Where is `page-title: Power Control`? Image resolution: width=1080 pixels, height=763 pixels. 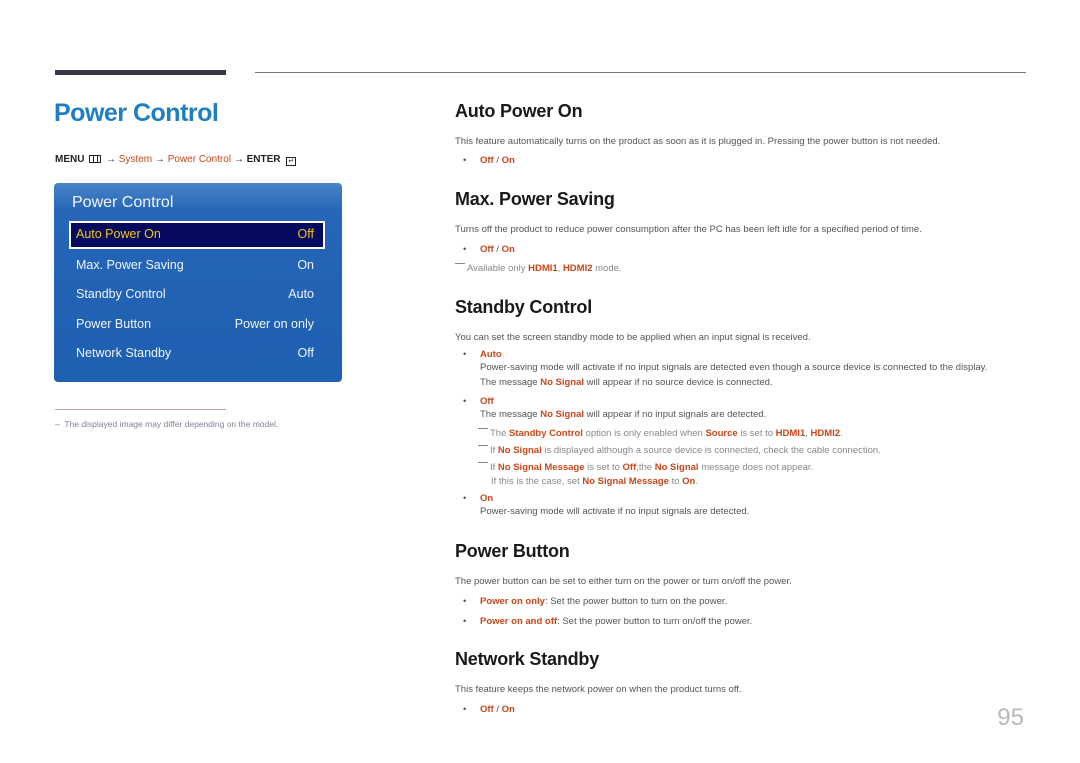
page-title: Power Control is located at coordinates (136, 113).